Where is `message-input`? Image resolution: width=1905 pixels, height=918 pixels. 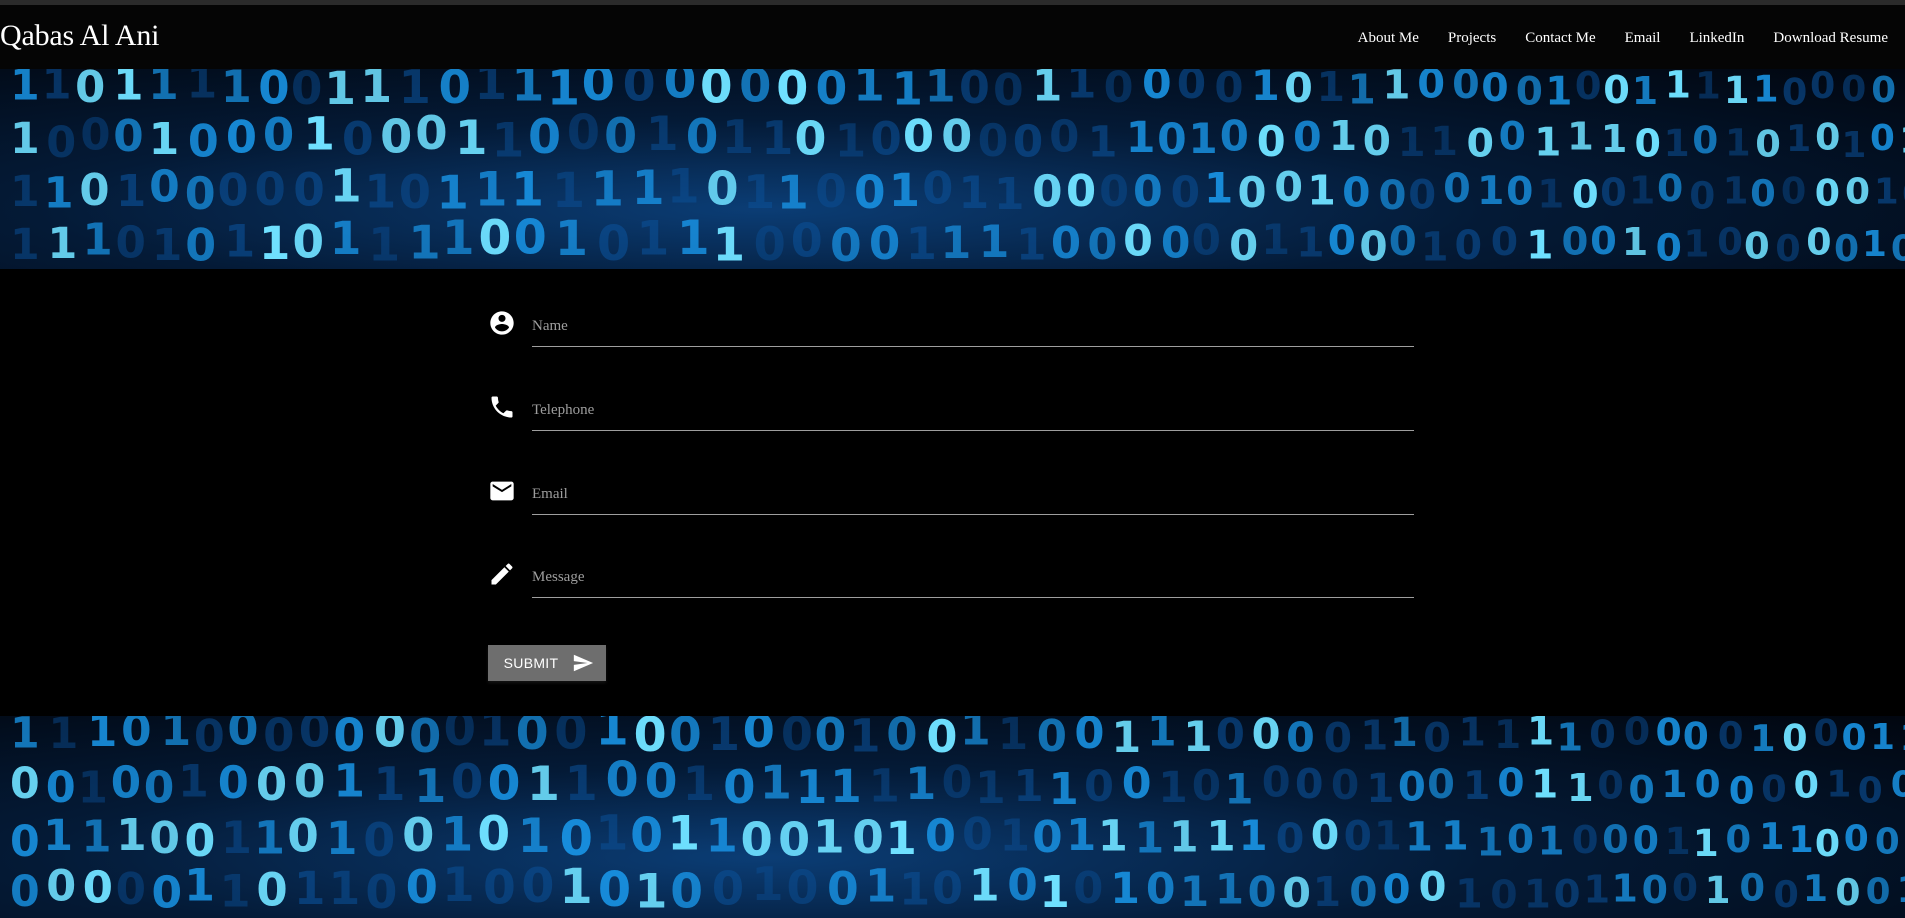
message-input is located at coordinates (973, 576).